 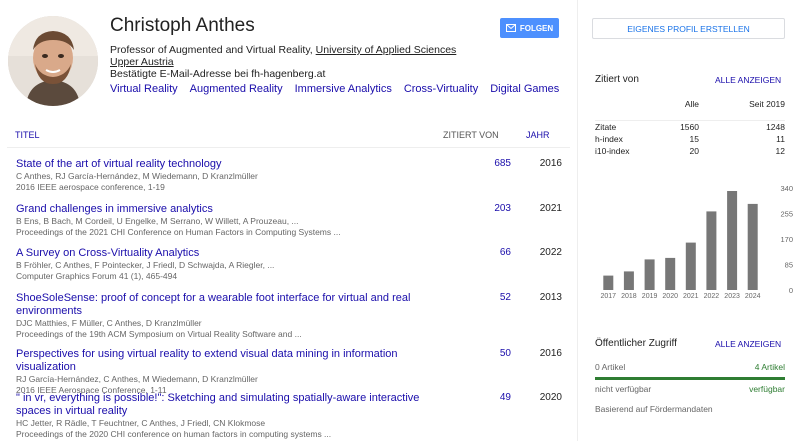 What do you see at coordinates (694, 151) in the screenshot?
I see `stats-all: 20` at bounding box center [694, 151].